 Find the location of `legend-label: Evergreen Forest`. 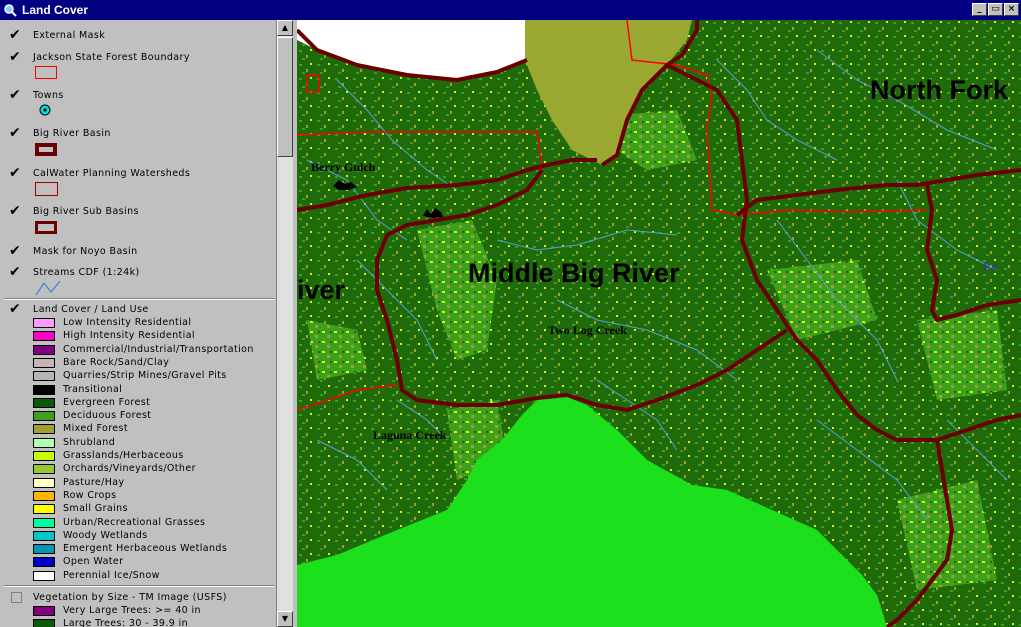

legend-label: Evergreen Forest is located at coordinates (107, 402).